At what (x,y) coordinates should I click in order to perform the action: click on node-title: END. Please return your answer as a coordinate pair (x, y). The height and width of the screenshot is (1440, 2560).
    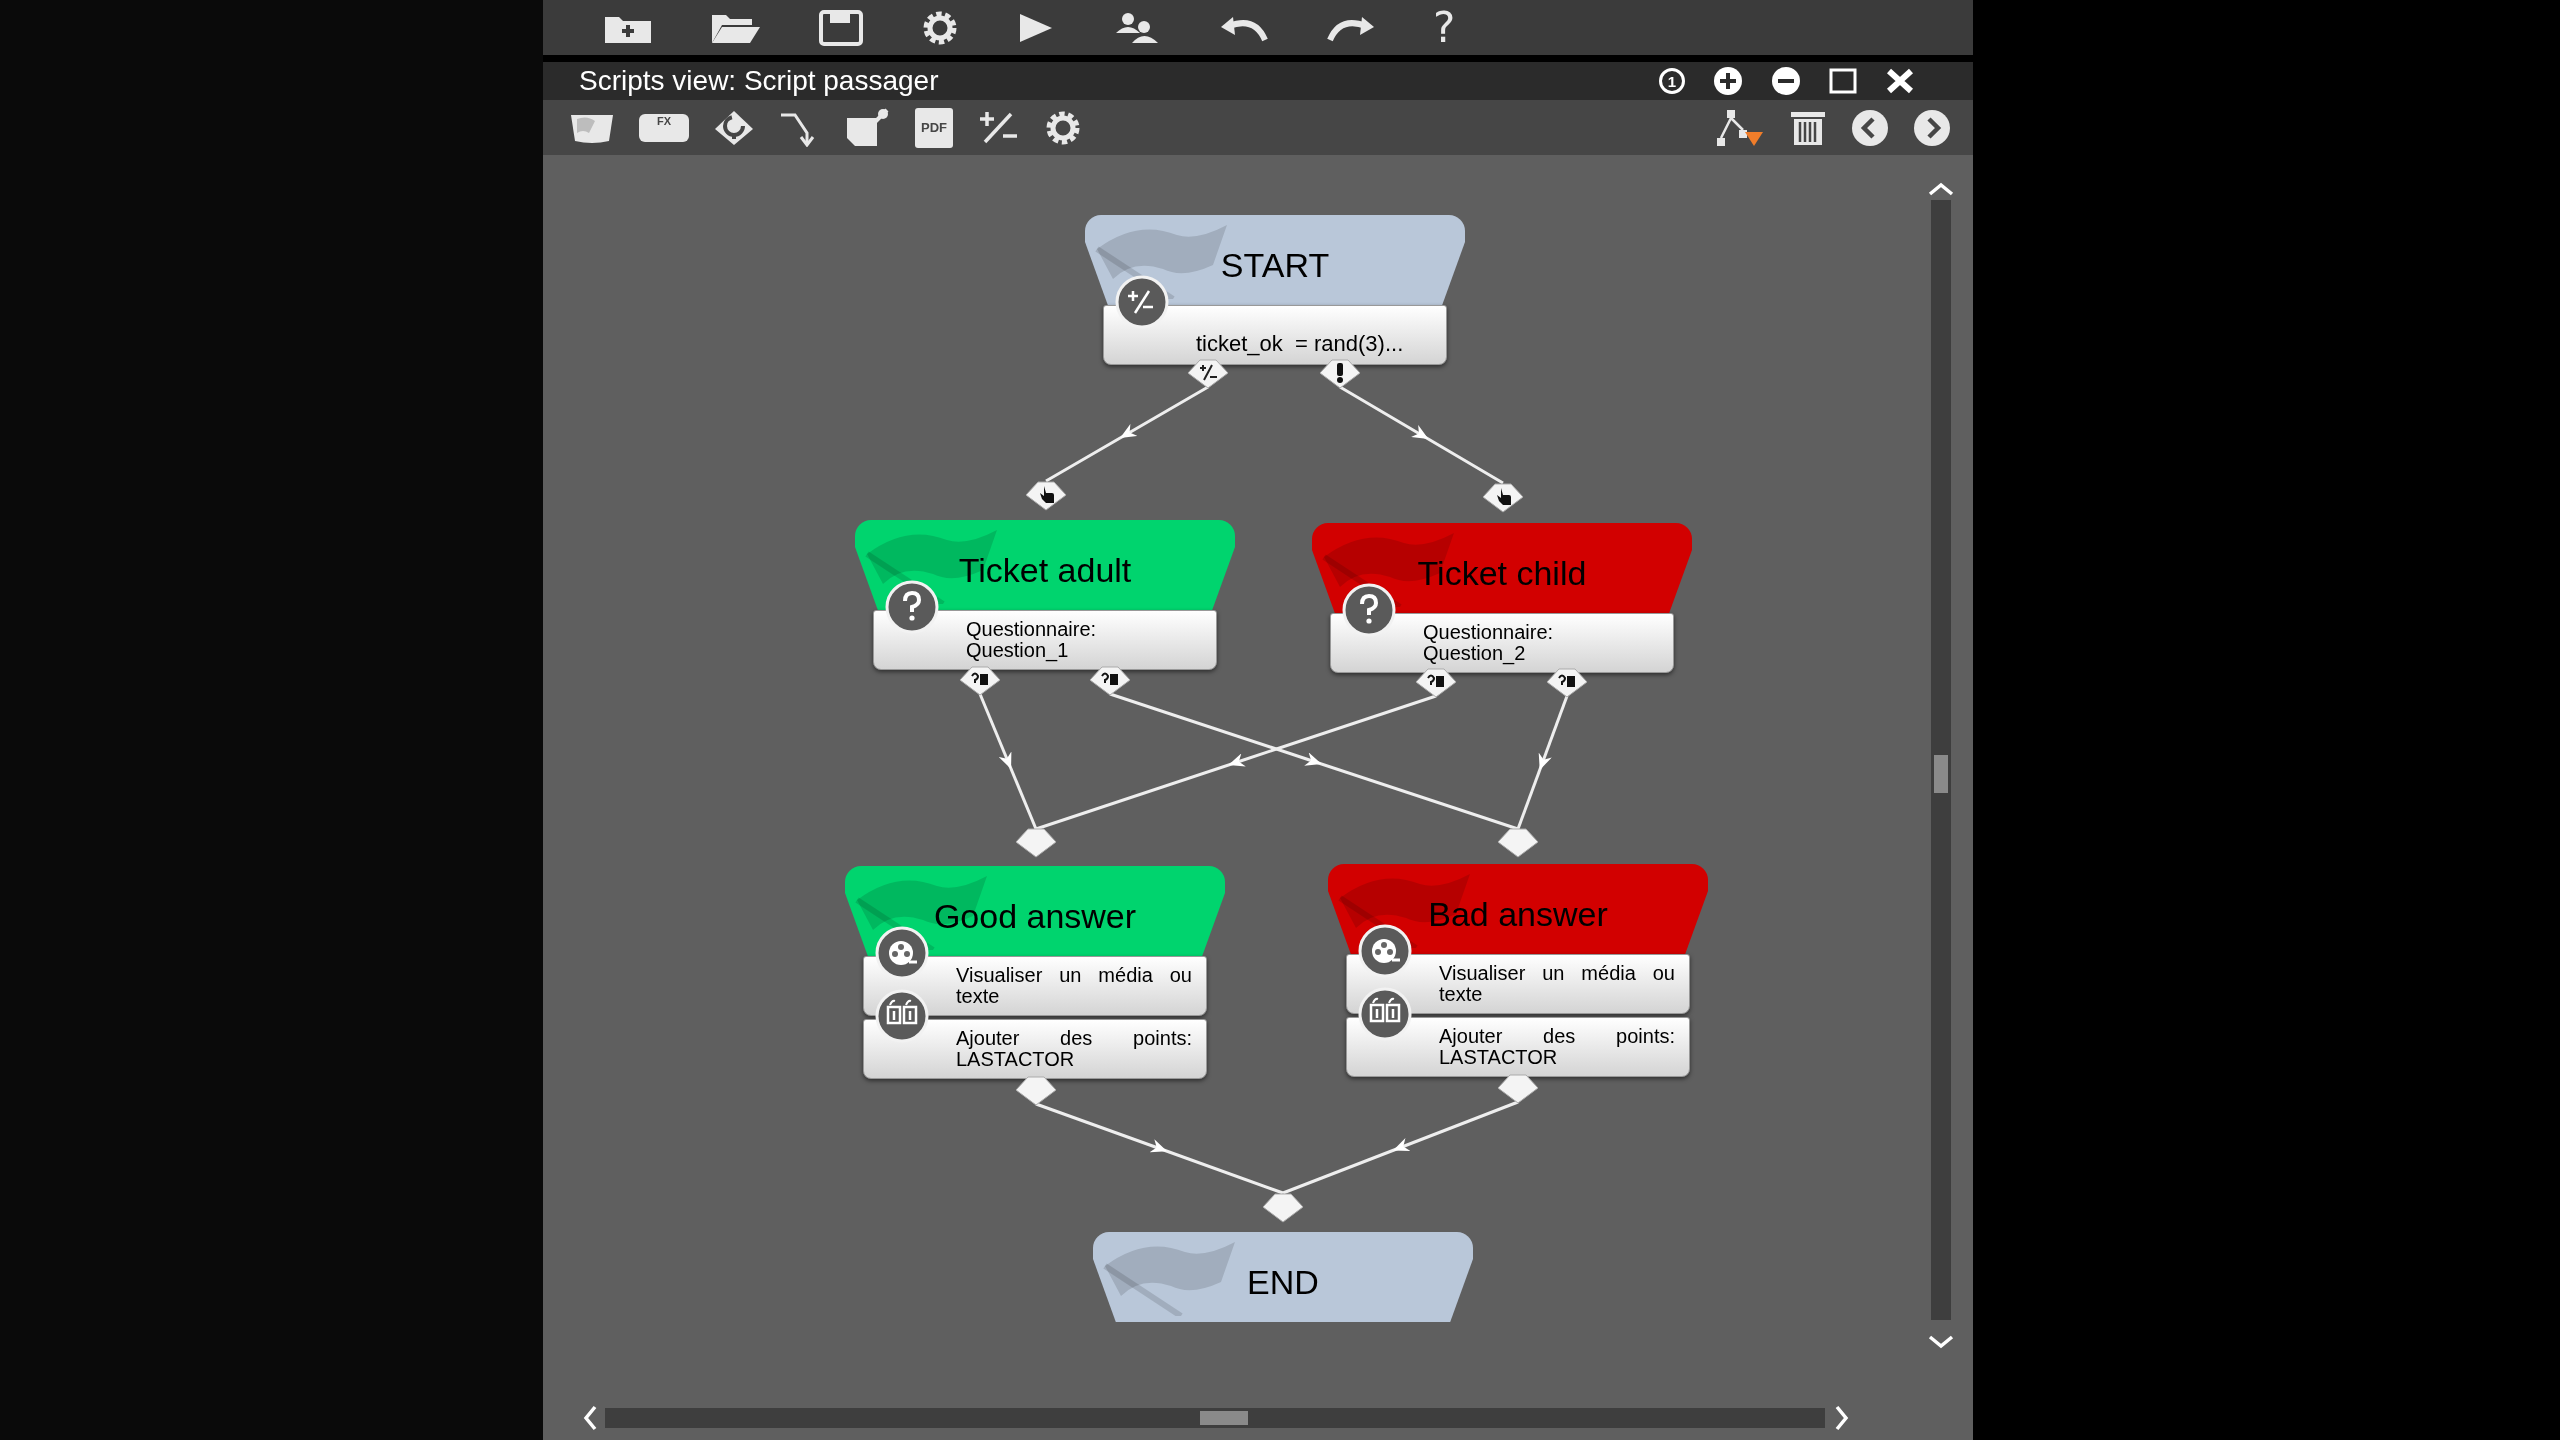
    Looking at the image, I should click on (1283, 1282).